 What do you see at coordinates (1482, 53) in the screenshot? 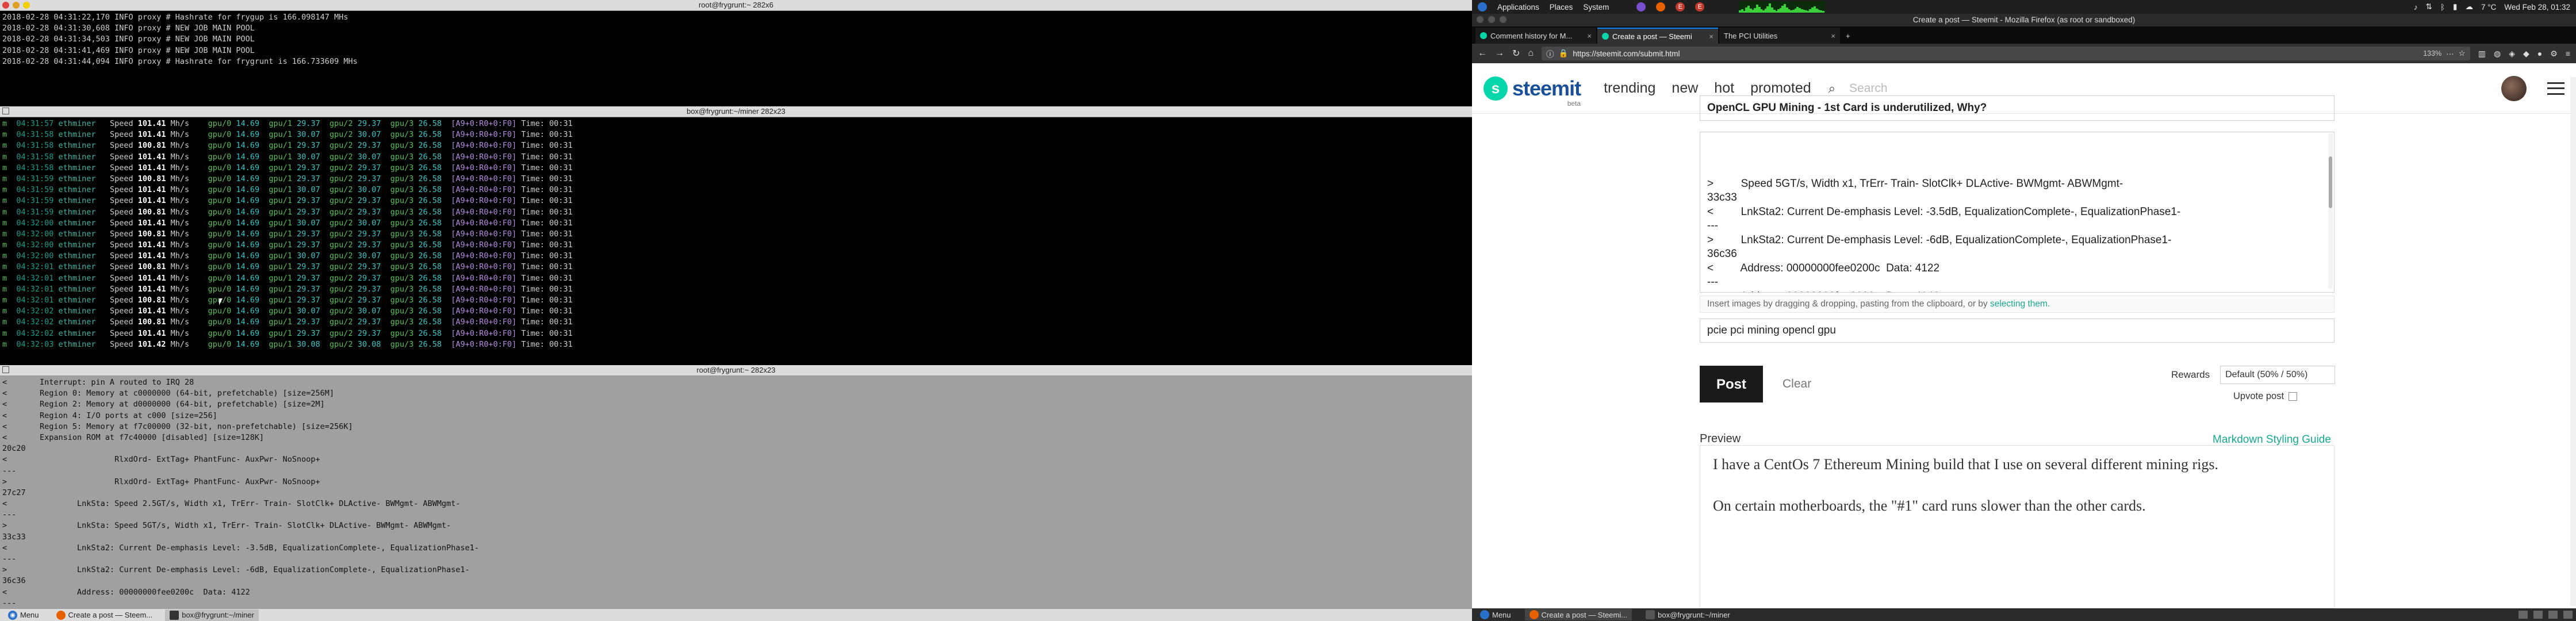
I see `back-icon: ←` at bounding box center [1482, 53].